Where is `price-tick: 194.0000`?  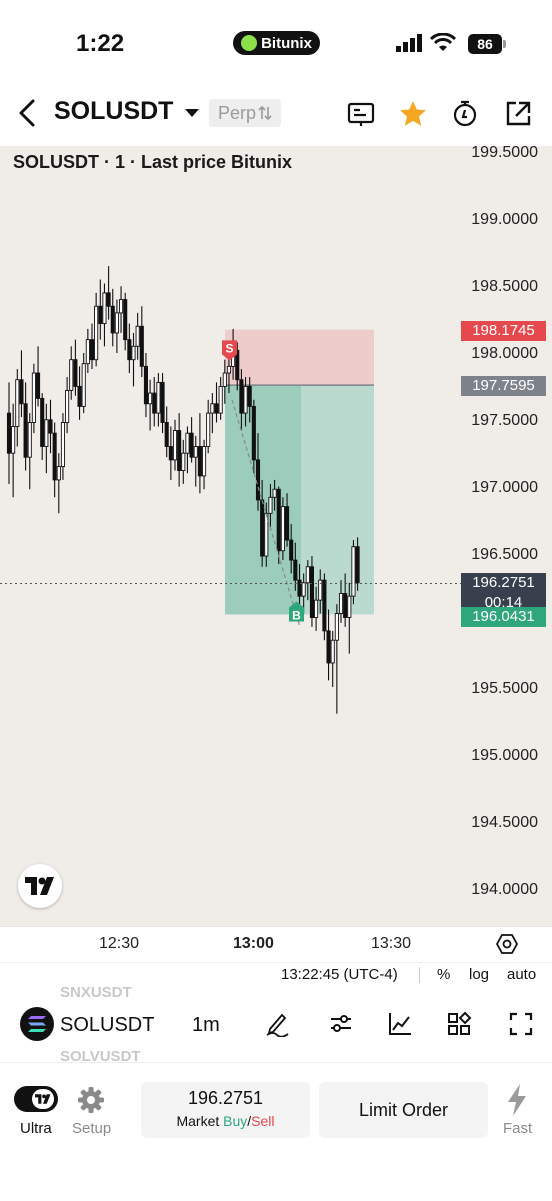 price-tick: 194.0000 is located at coordinates (504, 889).